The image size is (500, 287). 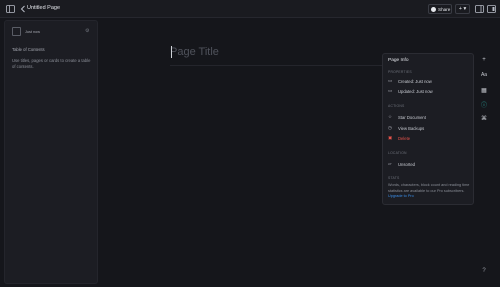 What do you see at coordinates (390, 163) in the screenshot?
I see `folder-icon: ▱` at bounding box center [390, 163].